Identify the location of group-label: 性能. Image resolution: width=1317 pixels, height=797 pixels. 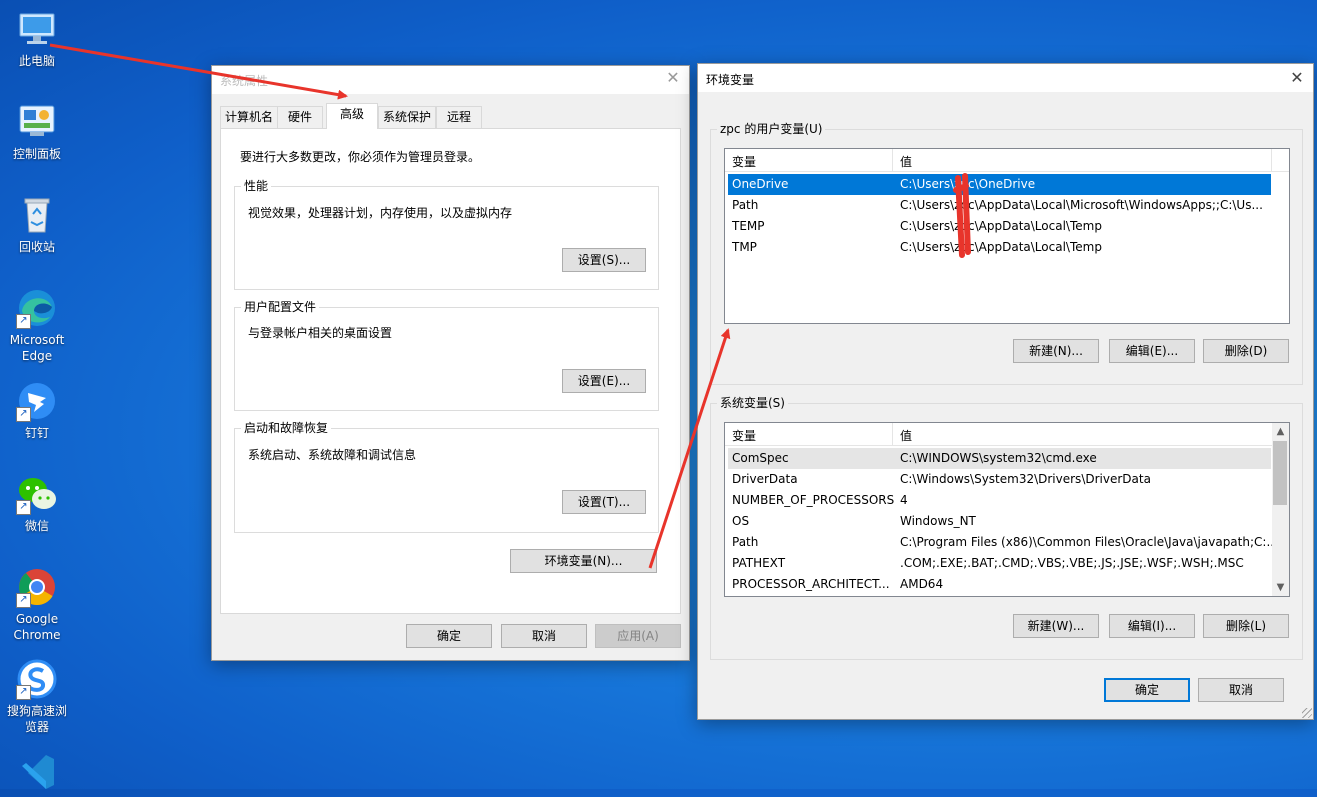
(256, 186).